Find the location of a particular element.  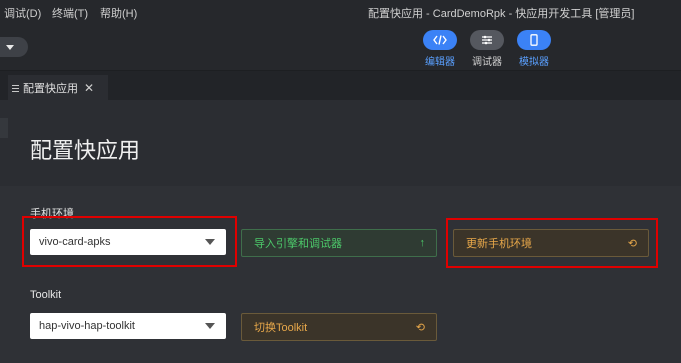

sliders-icon is located at coordinates (487, 40).